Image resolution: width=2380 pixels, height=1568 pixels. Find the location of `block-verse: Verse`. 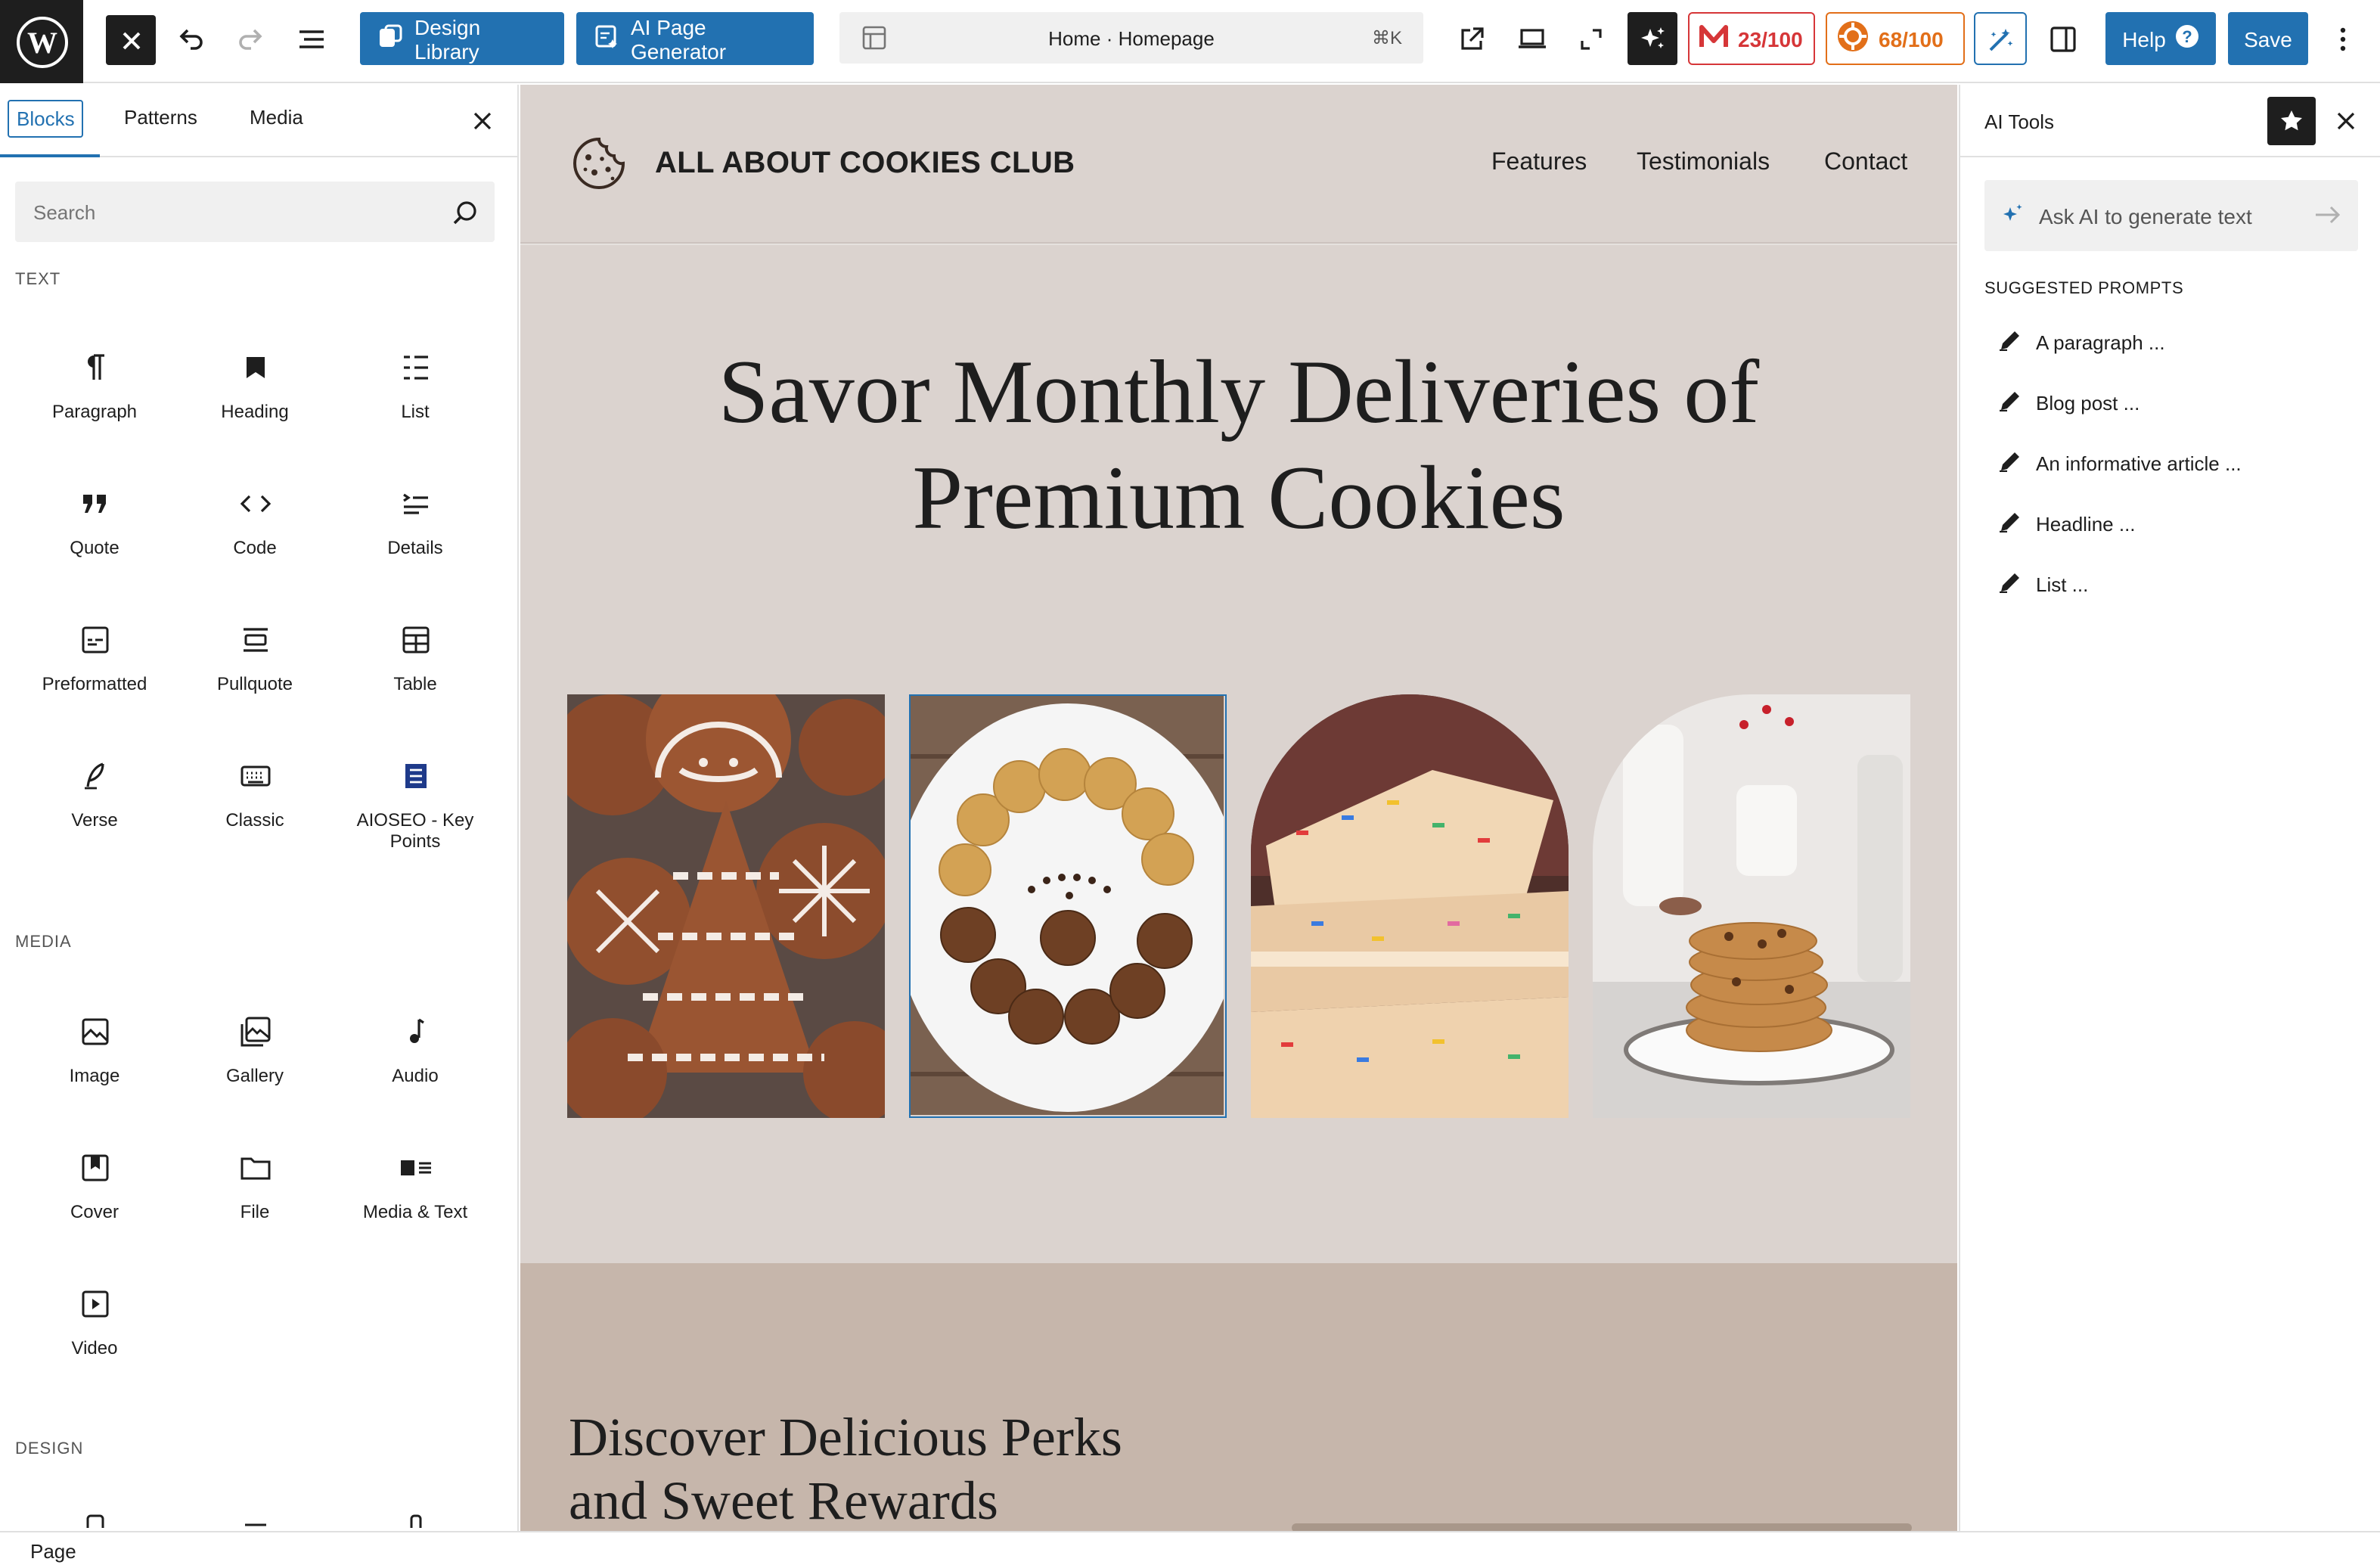

block-verse: Verse is located at coordinates (94, 809).